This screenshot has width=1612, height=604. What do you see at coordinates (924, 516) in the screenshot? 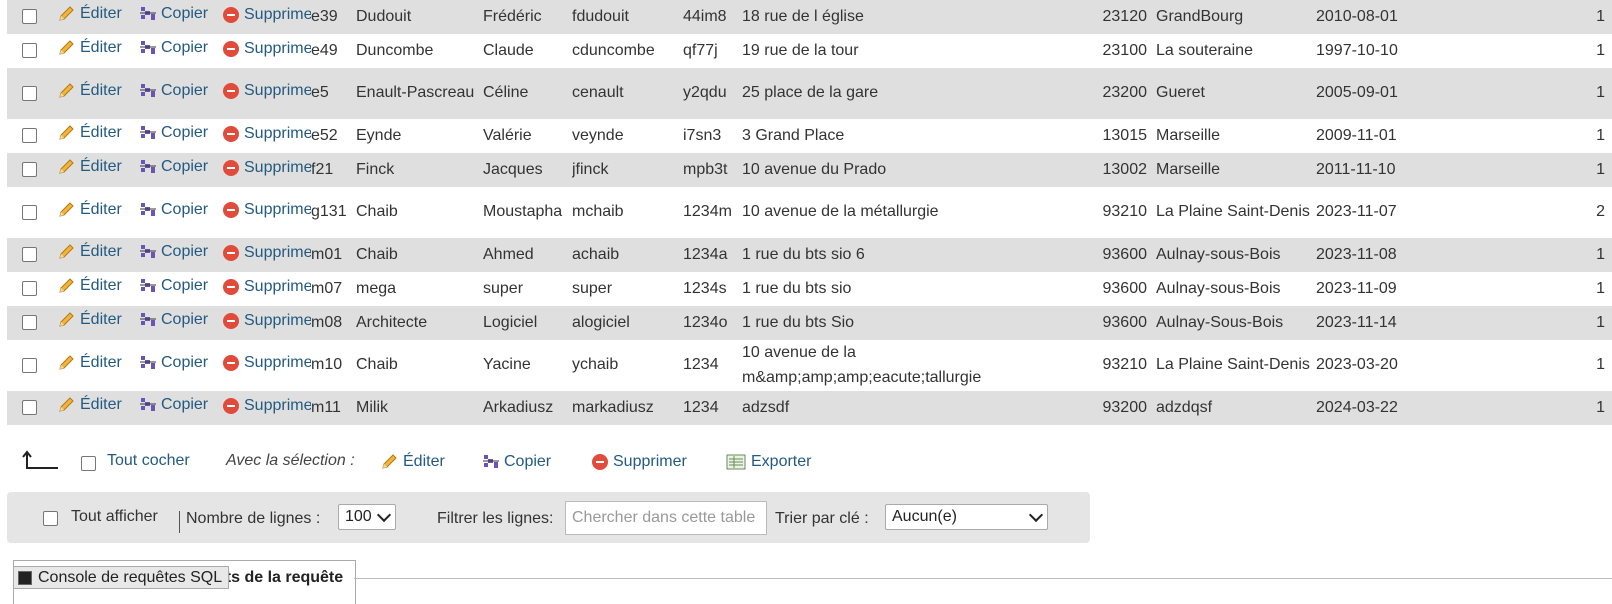
I see `sort-by-key-value: Aucun(e)` at bounding box center [924, 516].